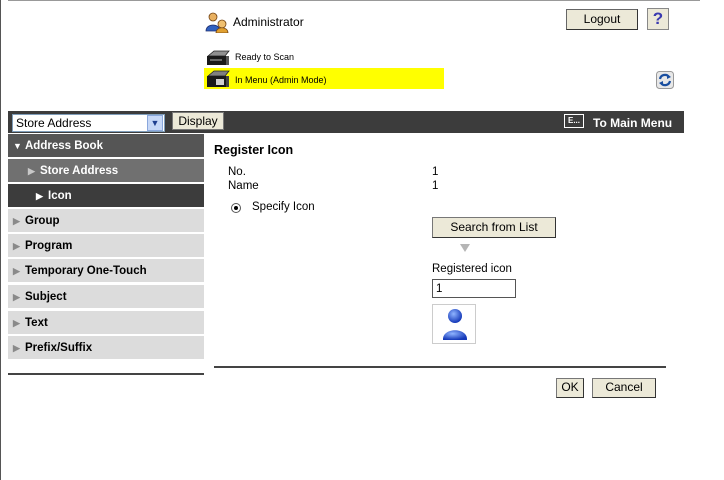  I want to click on user-name: Administrator, so click(268, 22).